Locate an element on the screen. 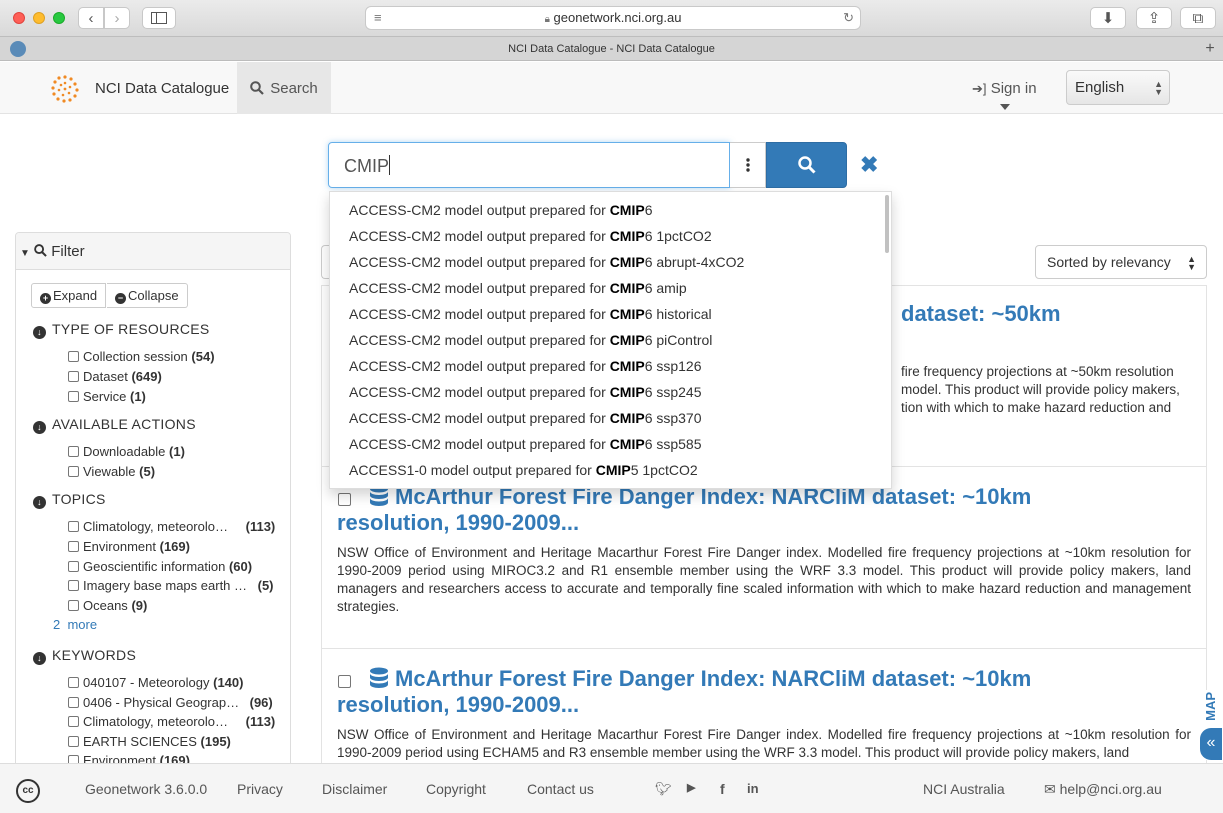  downloads-button: ⬇ is located at coordinates (1108, 18).